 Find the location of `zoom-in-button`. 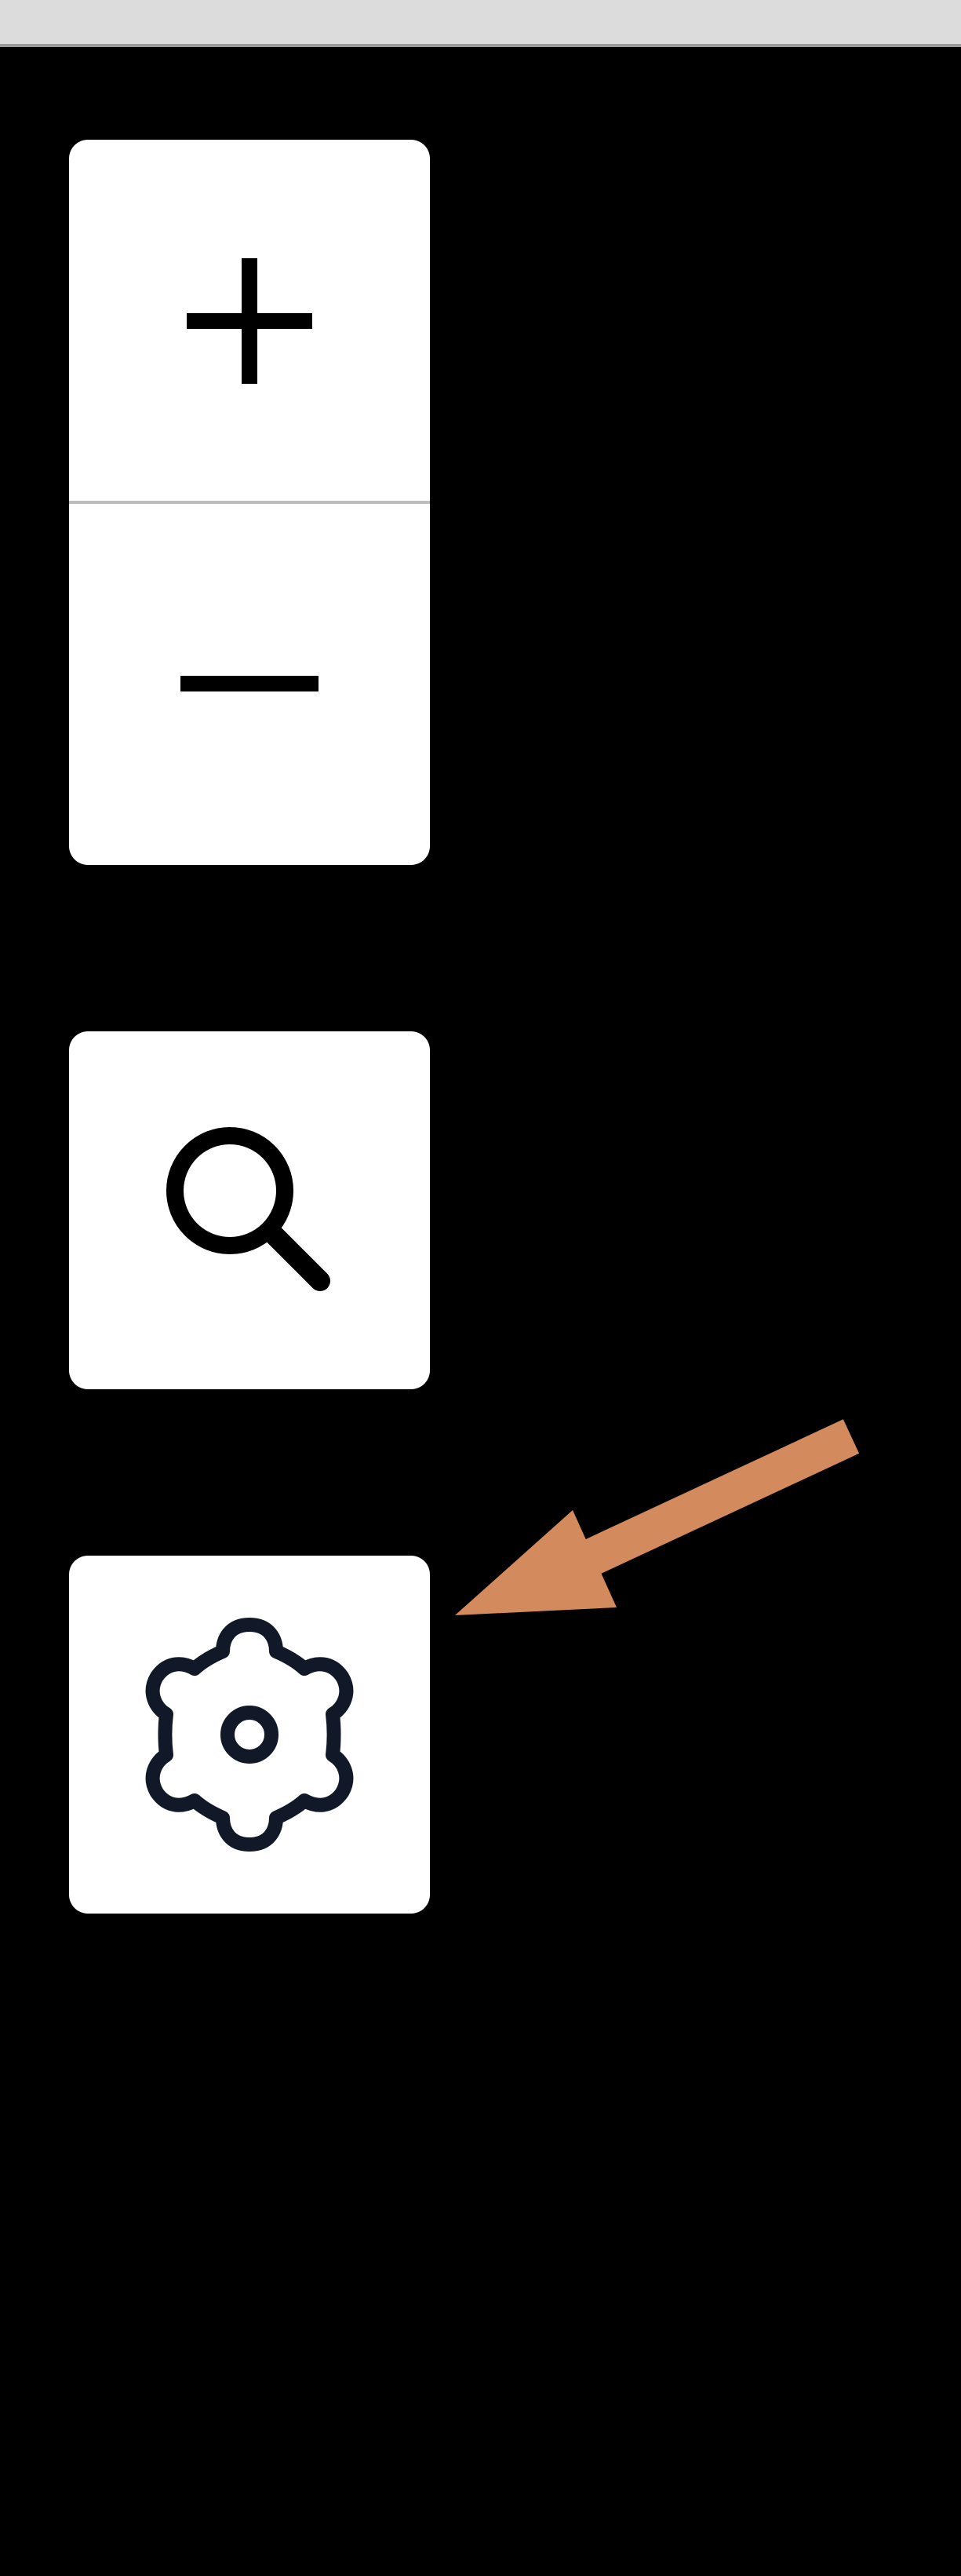

zoom-in-button is located at coordinates (249, 321).